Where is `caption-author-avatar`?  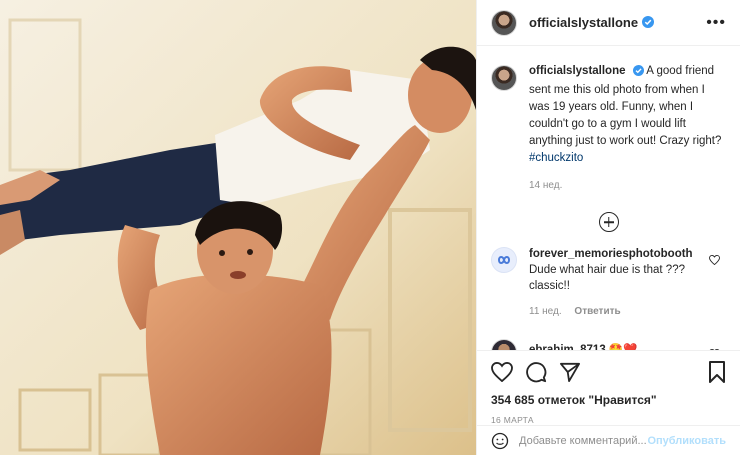 caption-author-avatar is located at coordinates (504, 78).